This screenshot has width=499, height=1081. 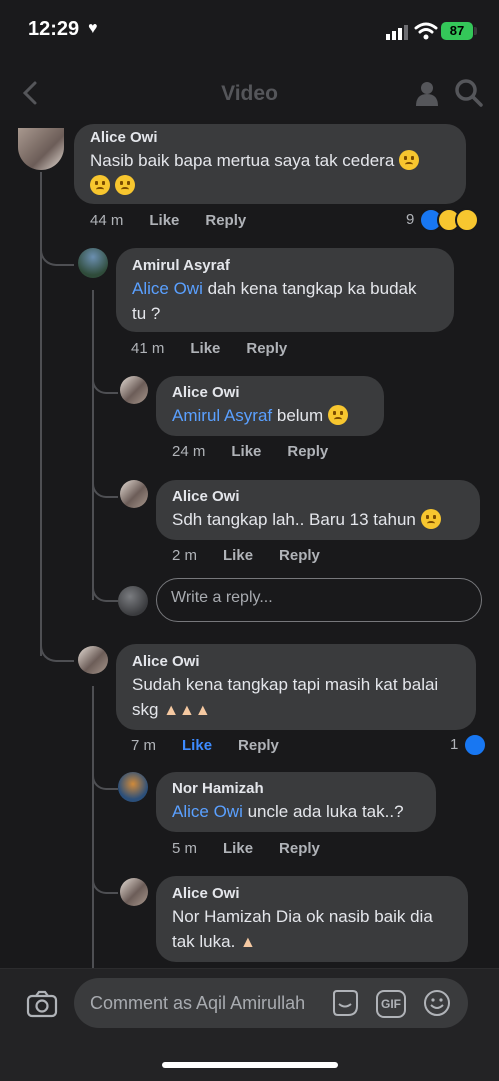 What do you see at coordinates (426, 31) in the screenshot?
I see `wifi-icon` at bounding box center [426, 31].